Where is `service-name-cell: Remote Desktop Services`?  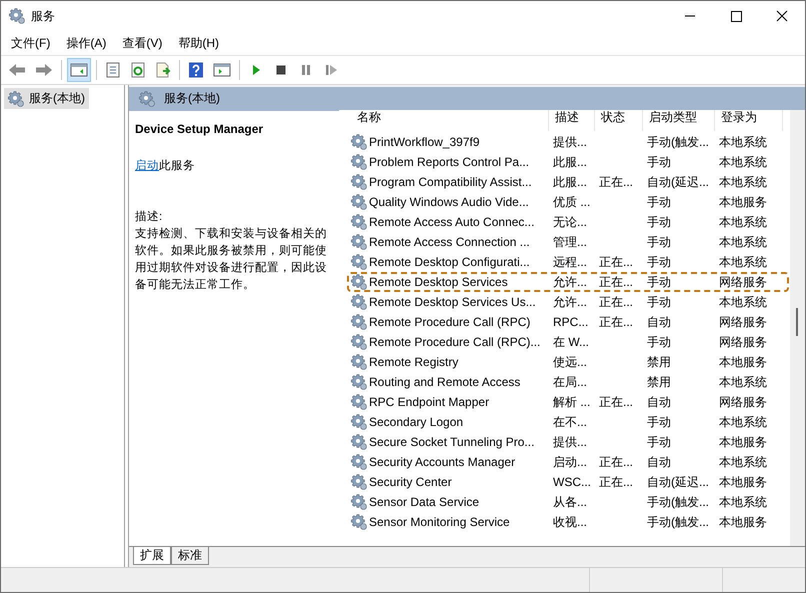
service-name-cell: Remote Desktop Services is located at coordinates (438, 282).